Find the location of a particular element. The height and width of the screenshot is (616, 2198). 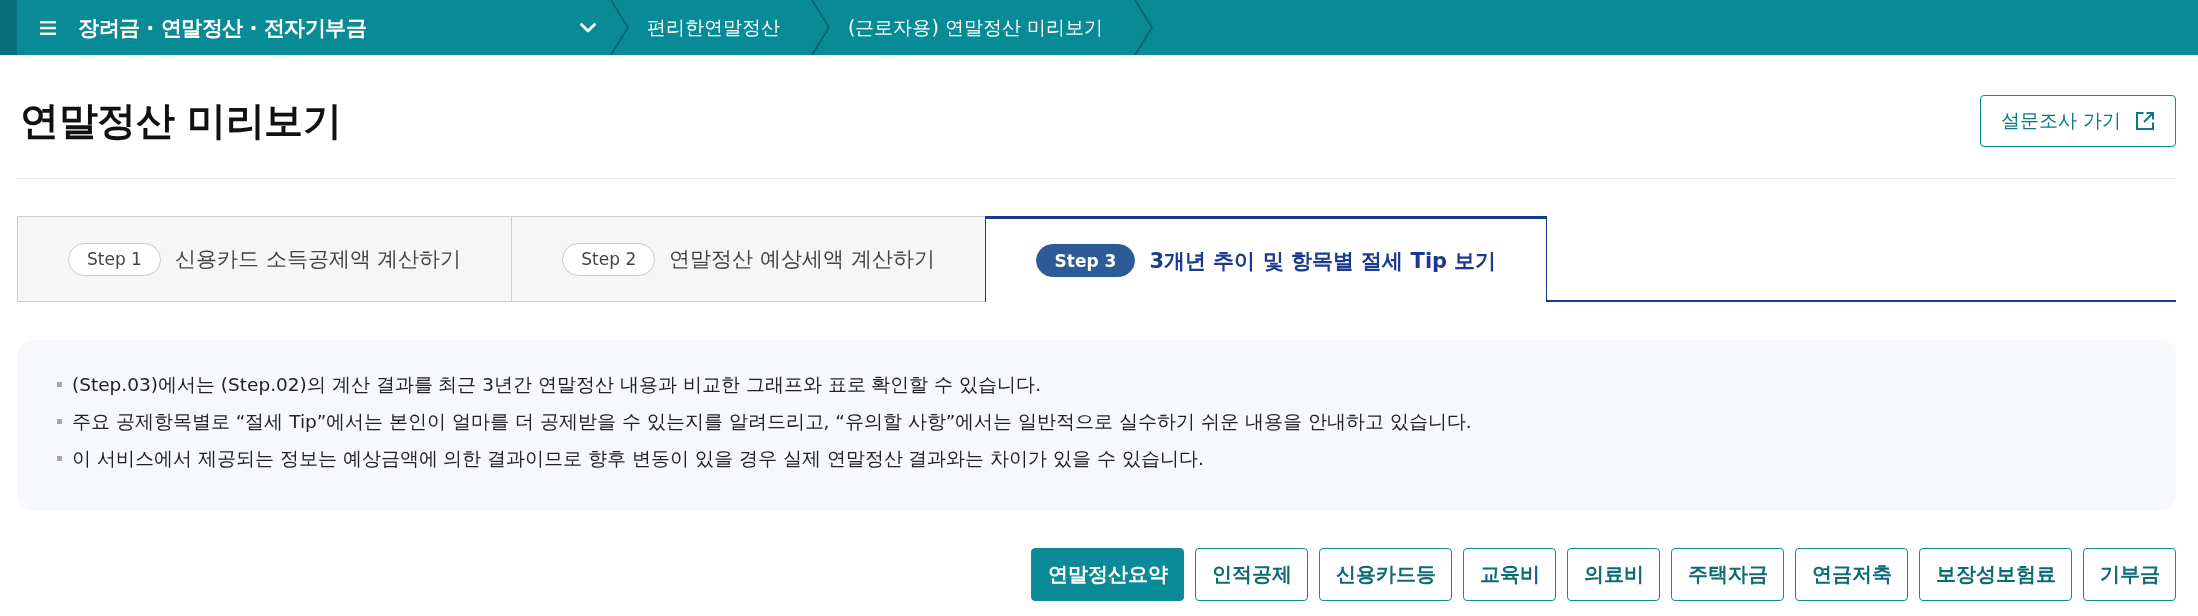

category-button: 보장성보험료 is located at coordinates (1995, 574).